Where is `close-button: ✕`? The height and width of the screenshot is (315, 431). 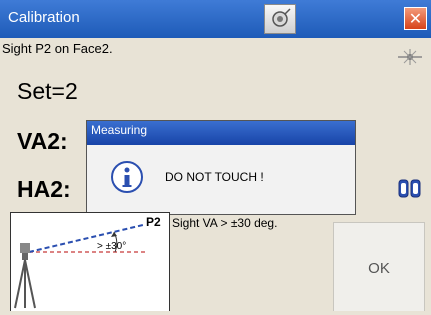
close-button: ✕ is located at coordinates (415, 18).